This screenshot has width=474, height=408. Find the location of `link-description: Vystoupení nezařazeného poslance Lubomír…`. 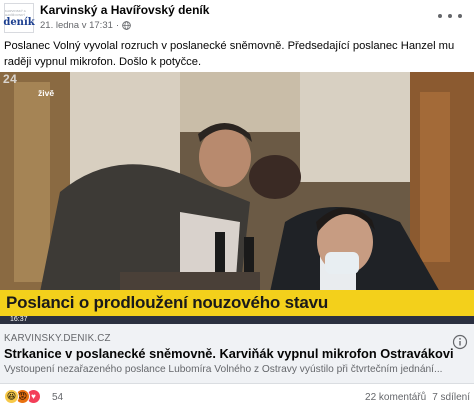

link-description: Vystoupení nezařazeného poslance Lubomír… is located at coordinates (223, 369).